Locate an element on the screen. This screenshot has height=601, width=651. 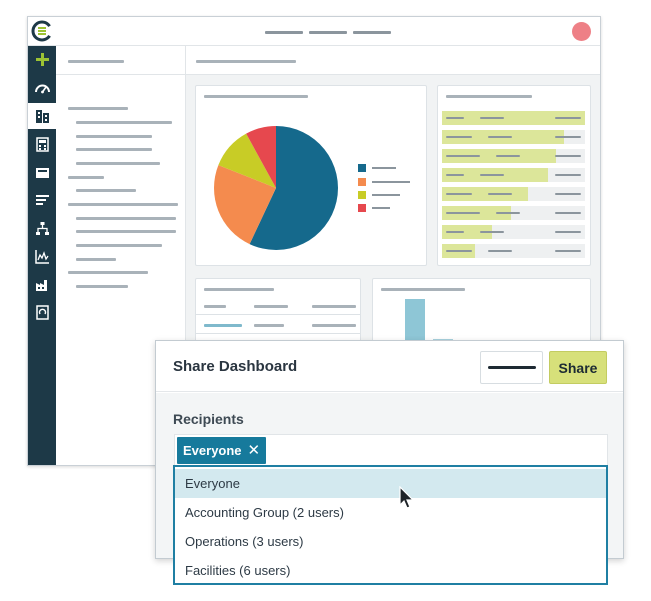
sidebar-item-hierarchy is located at coordinates (42, 228).